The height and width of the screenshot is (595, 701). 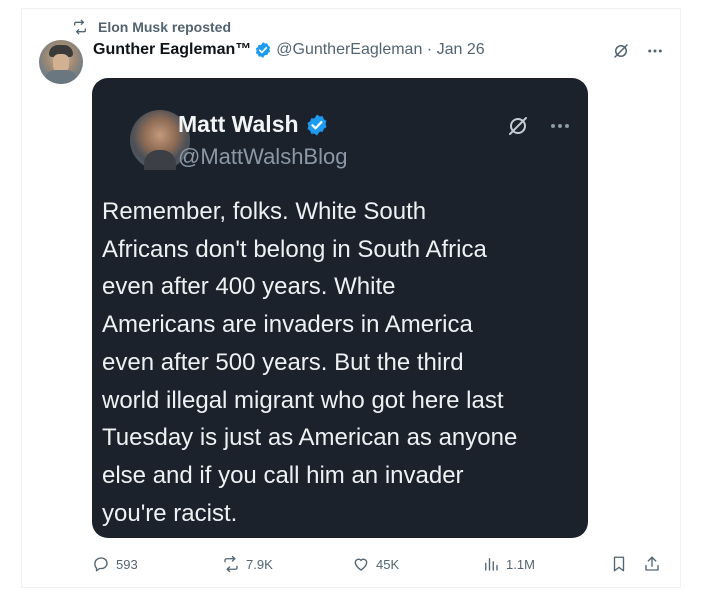 I want to click on repost-button: 7.9K, so click(x=247, y=564).